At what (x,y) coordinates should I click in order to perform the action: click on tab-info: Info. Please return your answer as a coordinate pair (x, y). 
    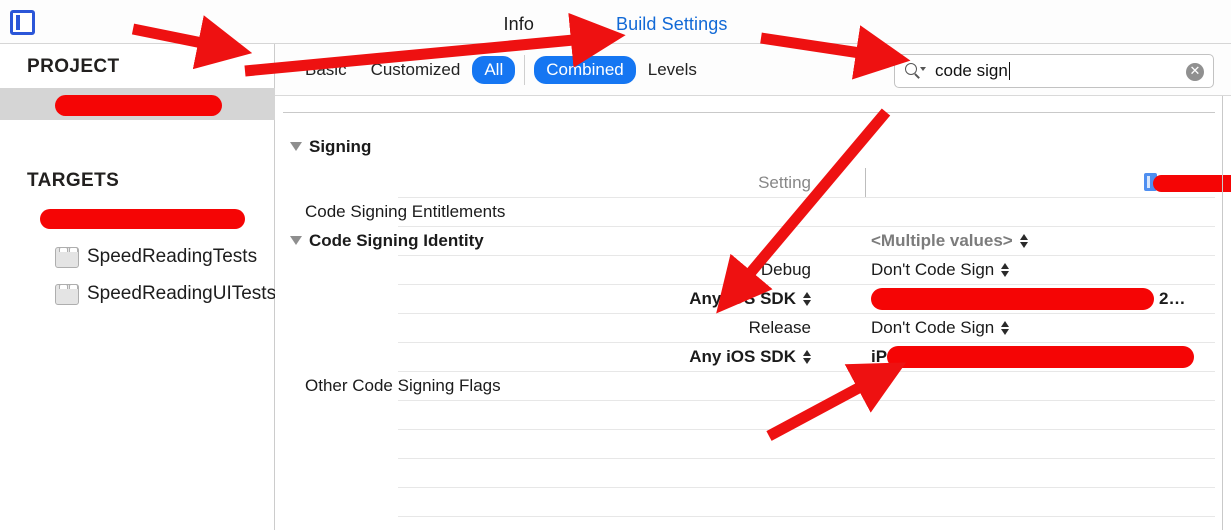
    Looking at the image, I should click on (519, 24).